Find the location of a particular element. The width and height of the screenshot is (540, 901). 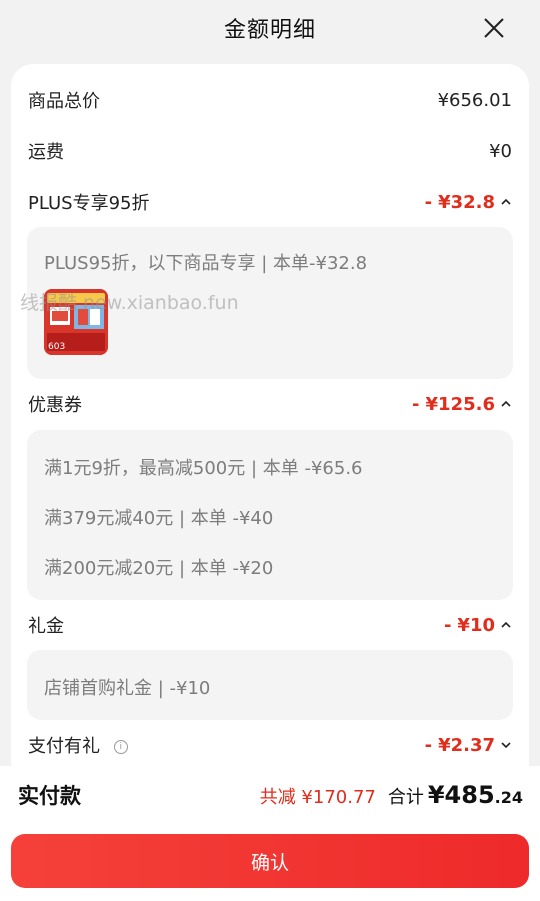

plus-detail-line: PLUS95折，以下商品专享 | 本单-¥32.8 is located at coordinates (206, 263).